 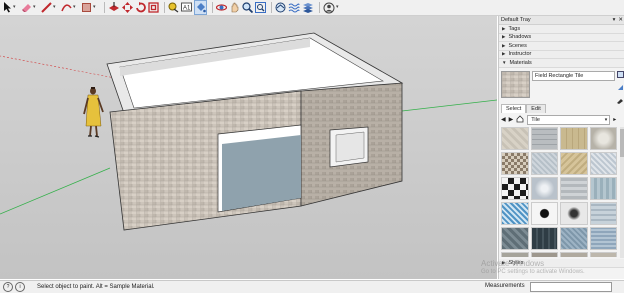 I want to click on panel-instructor: ▶ Instructor, so click(x=561, y=54).